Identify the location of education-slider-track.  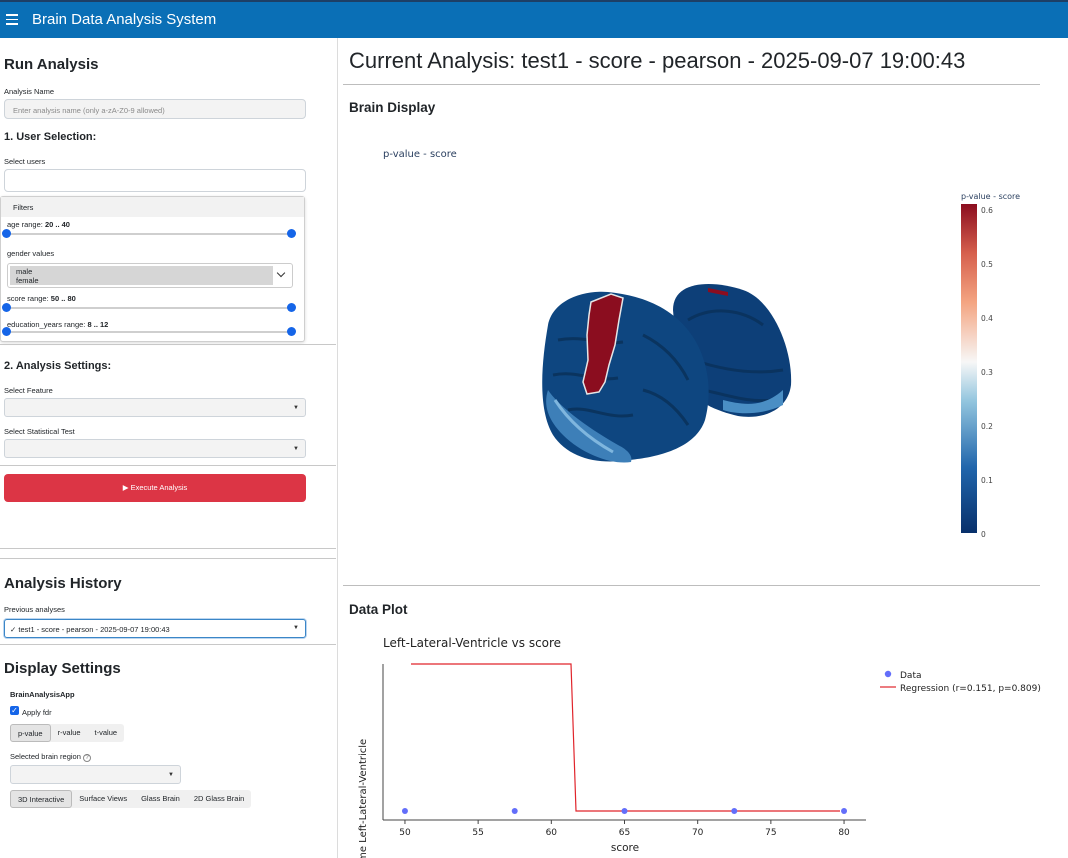
(150, 332).